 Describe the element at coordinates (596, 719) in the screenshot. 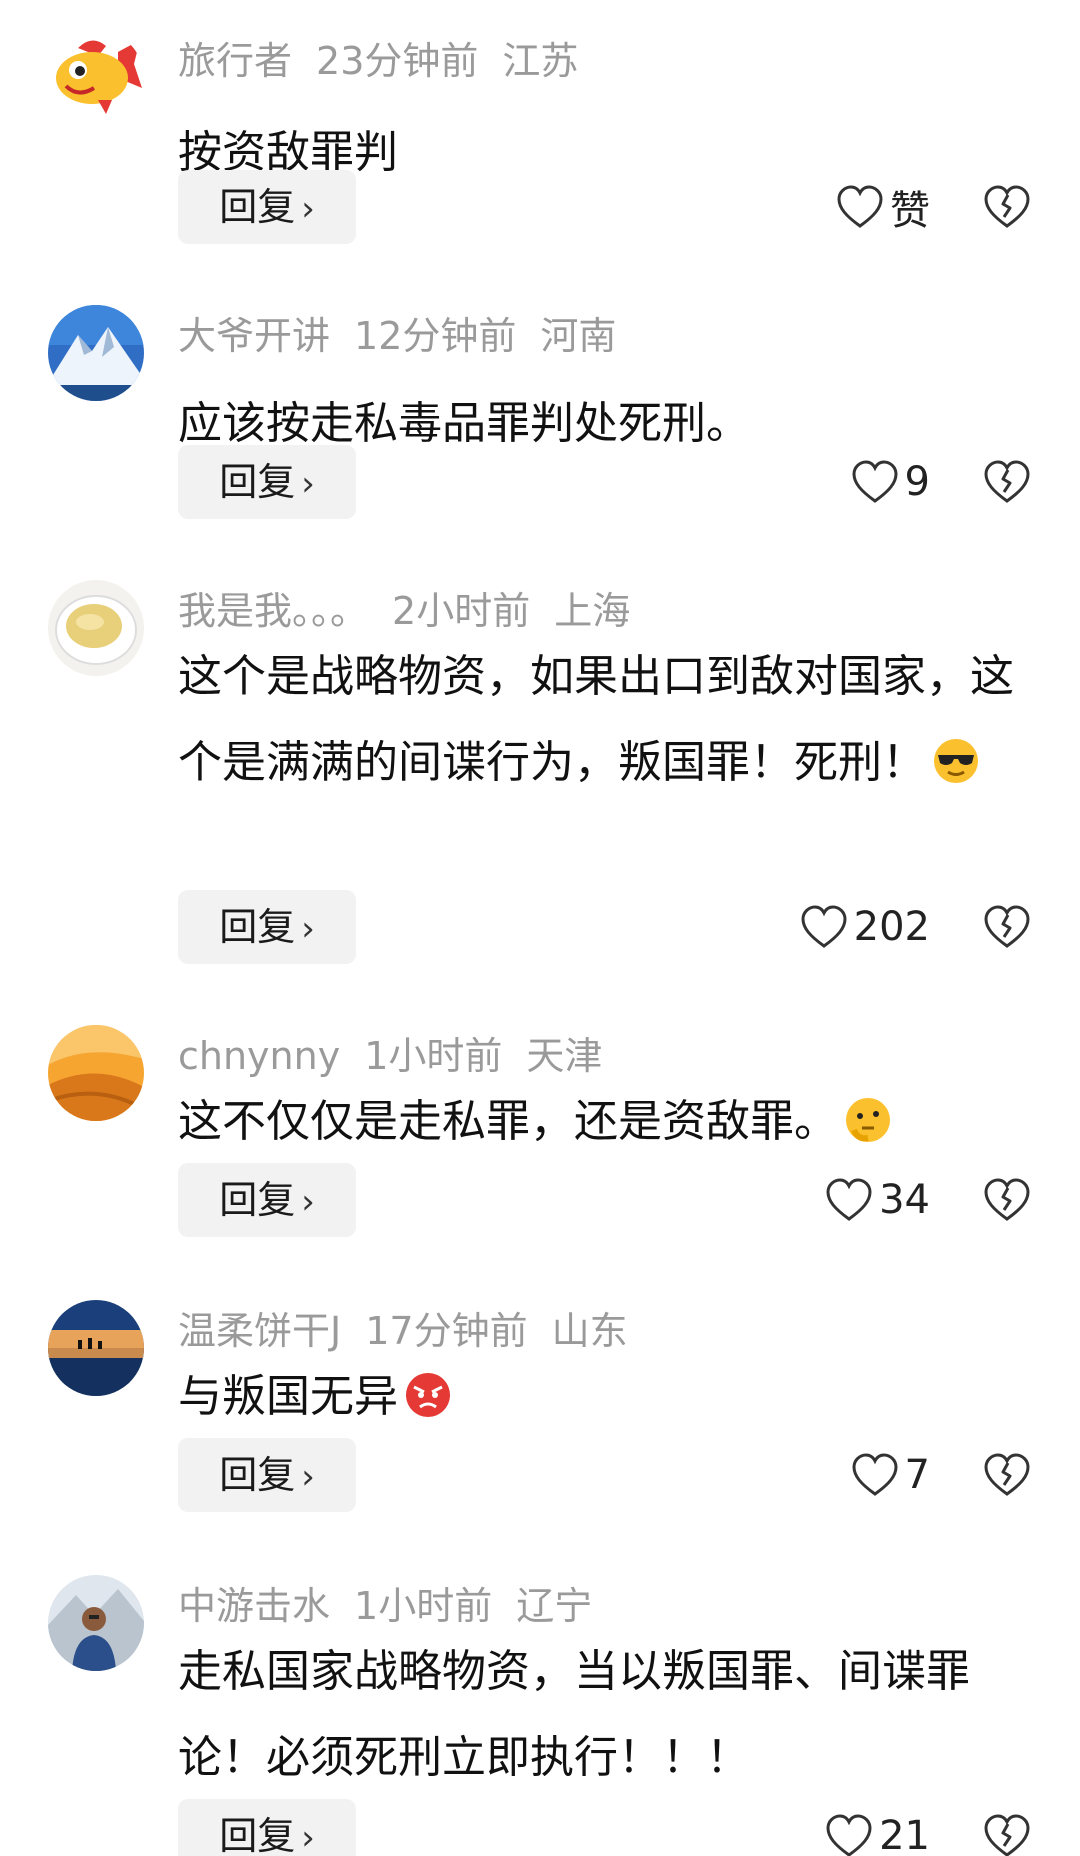

I see `comment-text-content: 这个是战略物资，如果出口到敌对国家，这个是满满的间谍行为，叛国罪！死刑！` at that location.